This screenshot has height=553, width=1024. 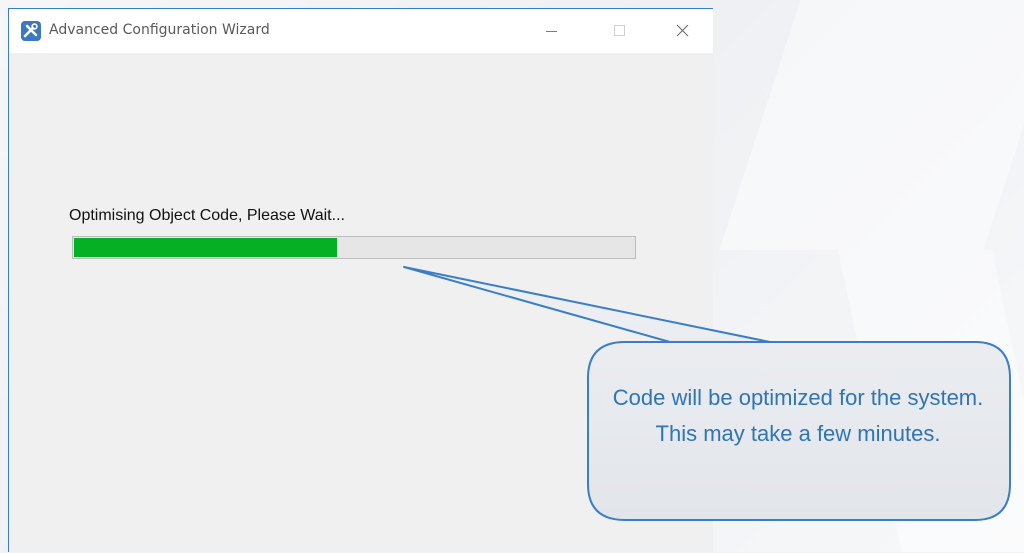 I want to click on window-title: Advanced Configuration Wizard, so click(x=159, y=30).